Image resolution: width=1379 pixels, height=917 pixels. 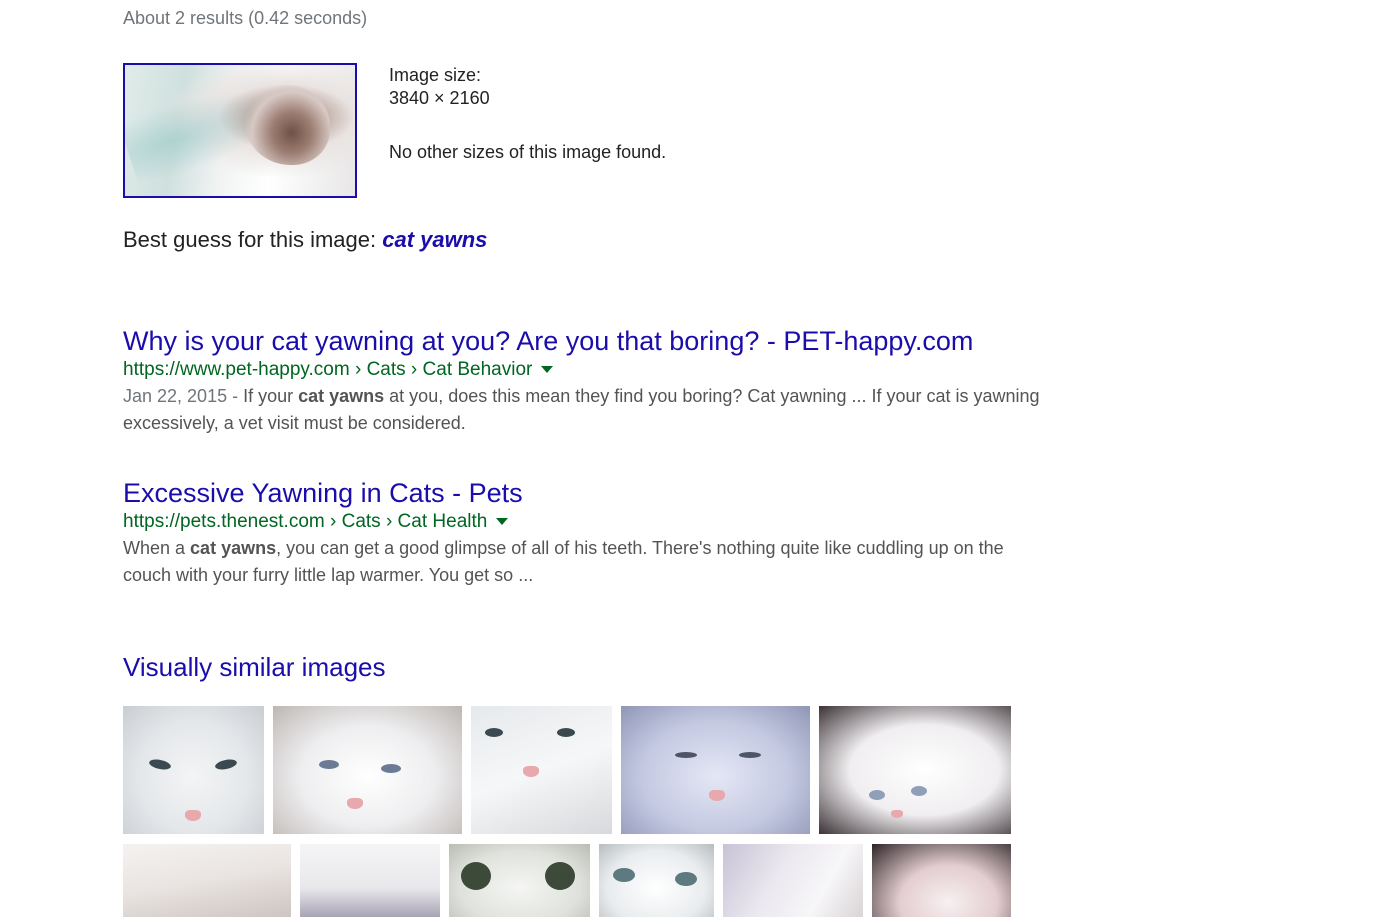 I want to click on visually-similar-heading: Visually similar images, so click(x=254, y=667).